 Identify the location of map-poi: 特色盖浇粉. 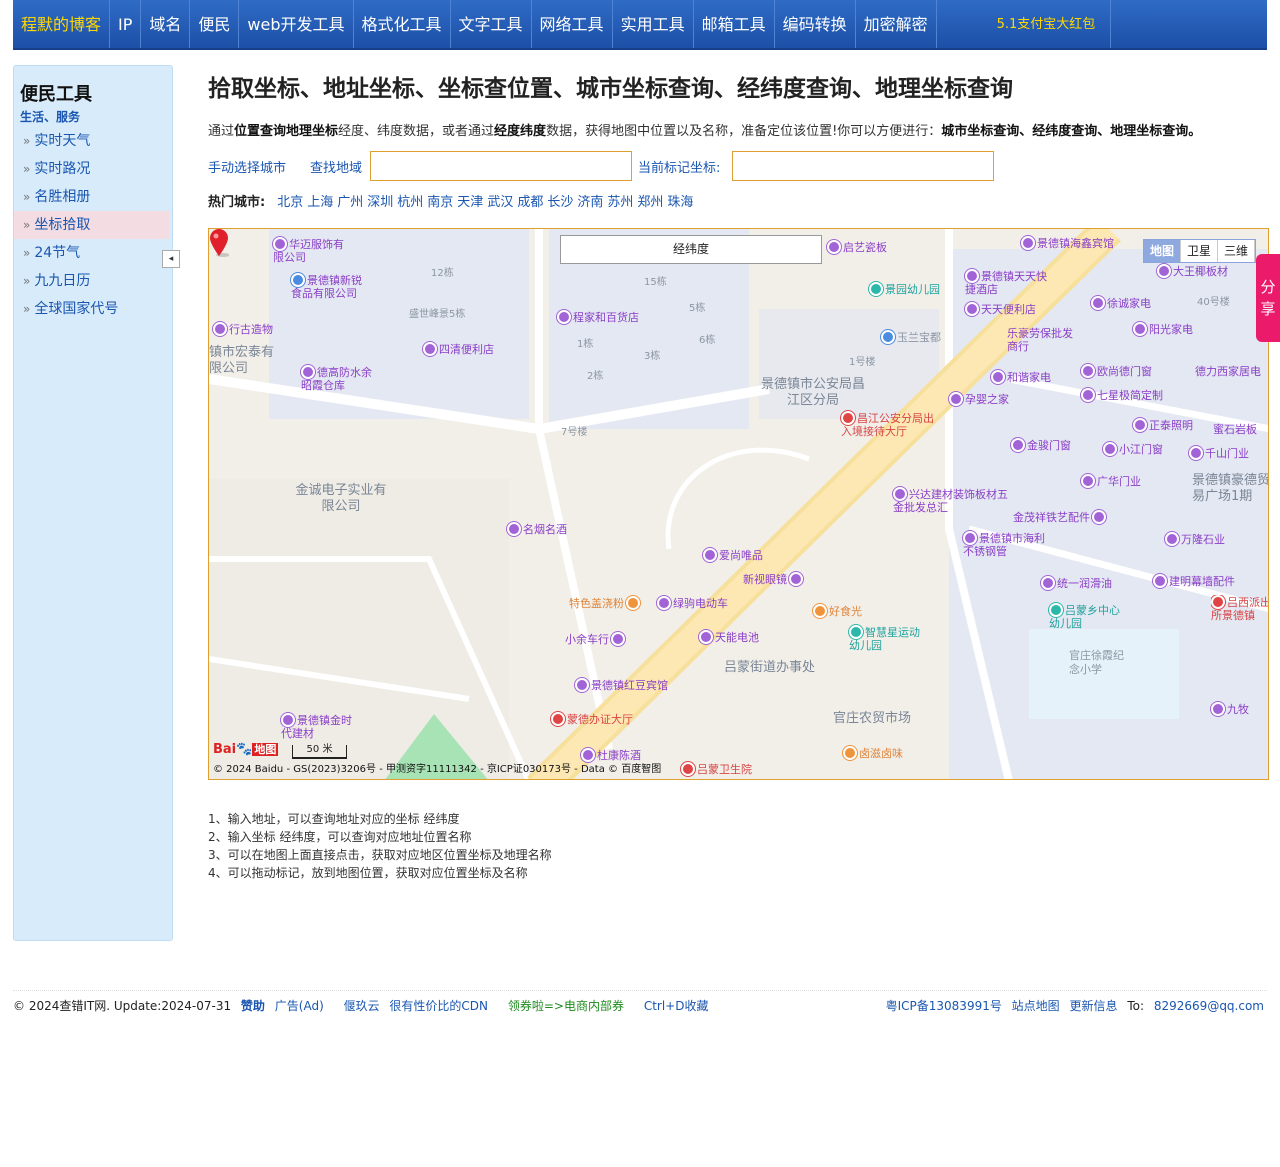
(605, 603).